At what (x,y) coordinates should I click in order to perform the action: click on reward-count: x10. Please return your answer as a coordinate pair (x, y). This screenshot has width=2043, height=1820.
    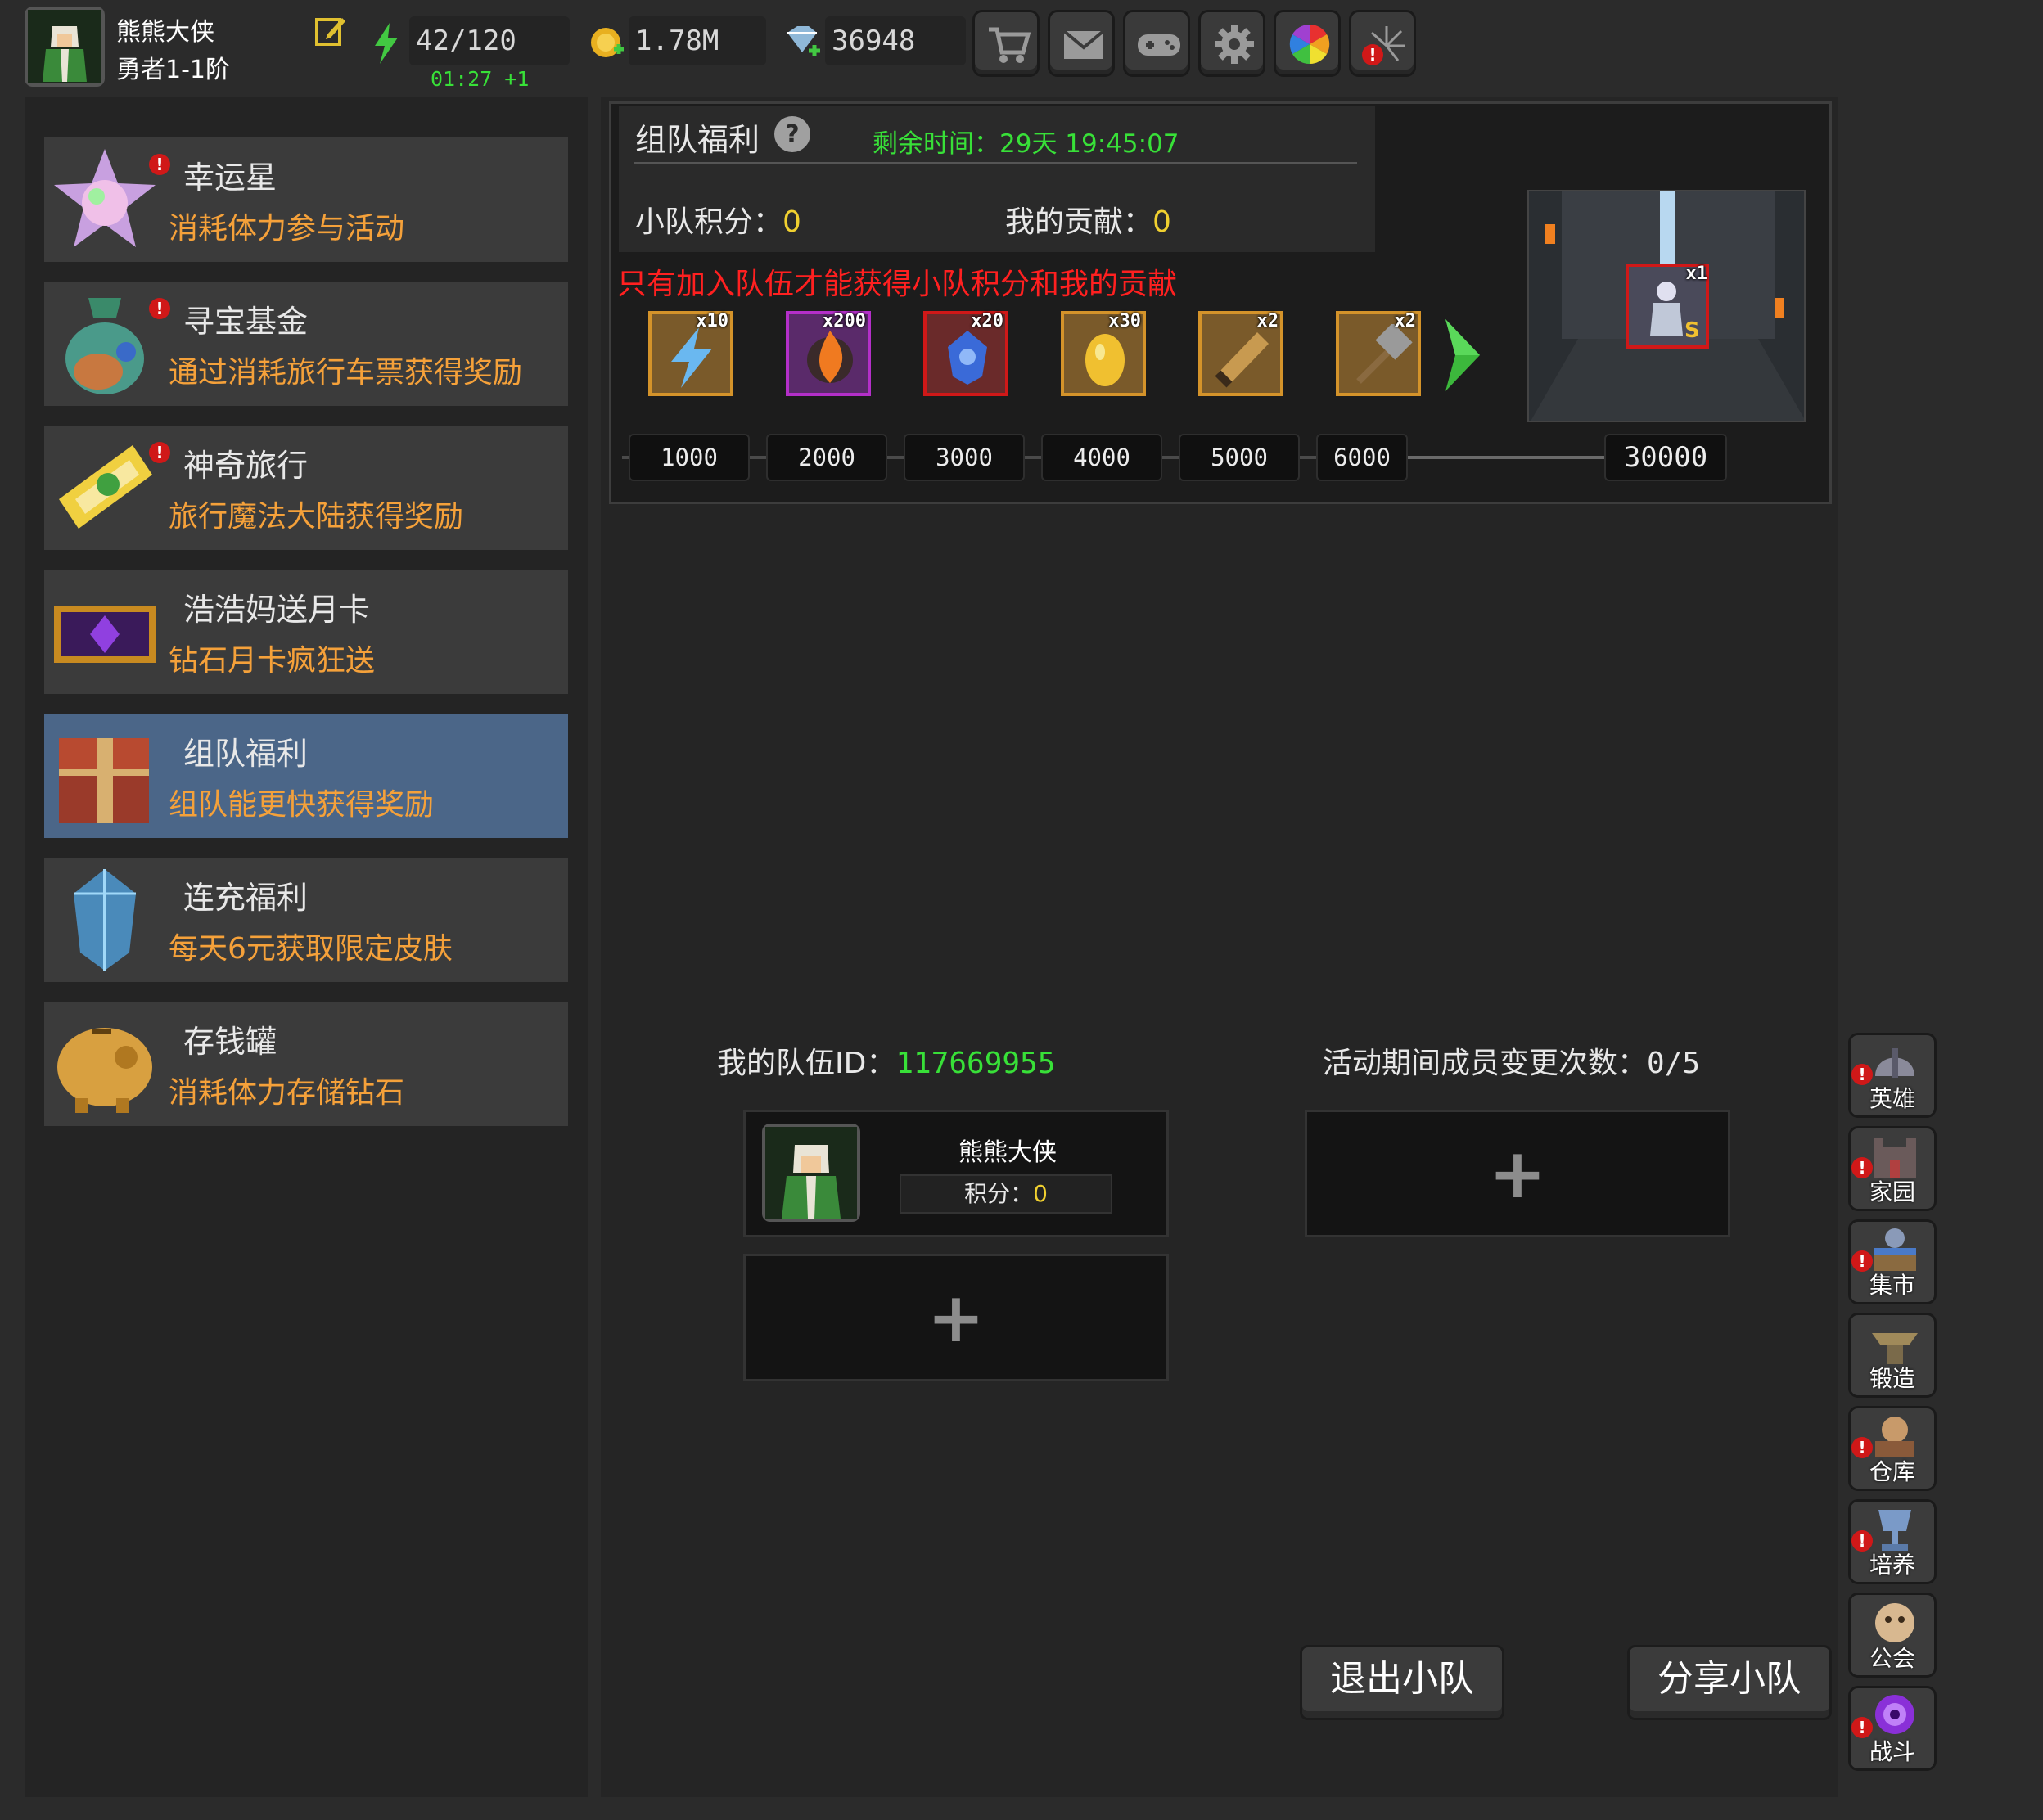
    Looking at the image, I should click on (712, 321).